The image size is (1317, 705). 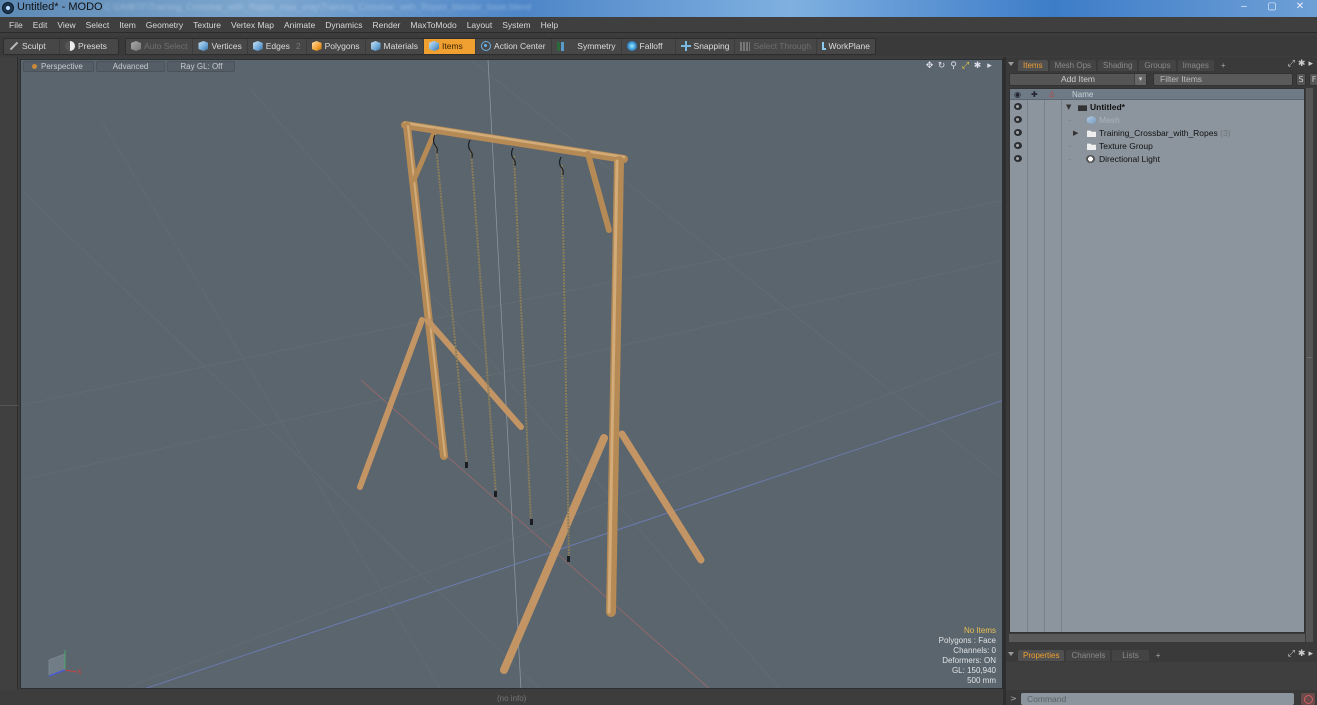 I want to click on polygons-button: Polygons, so click(x=336, y=46).